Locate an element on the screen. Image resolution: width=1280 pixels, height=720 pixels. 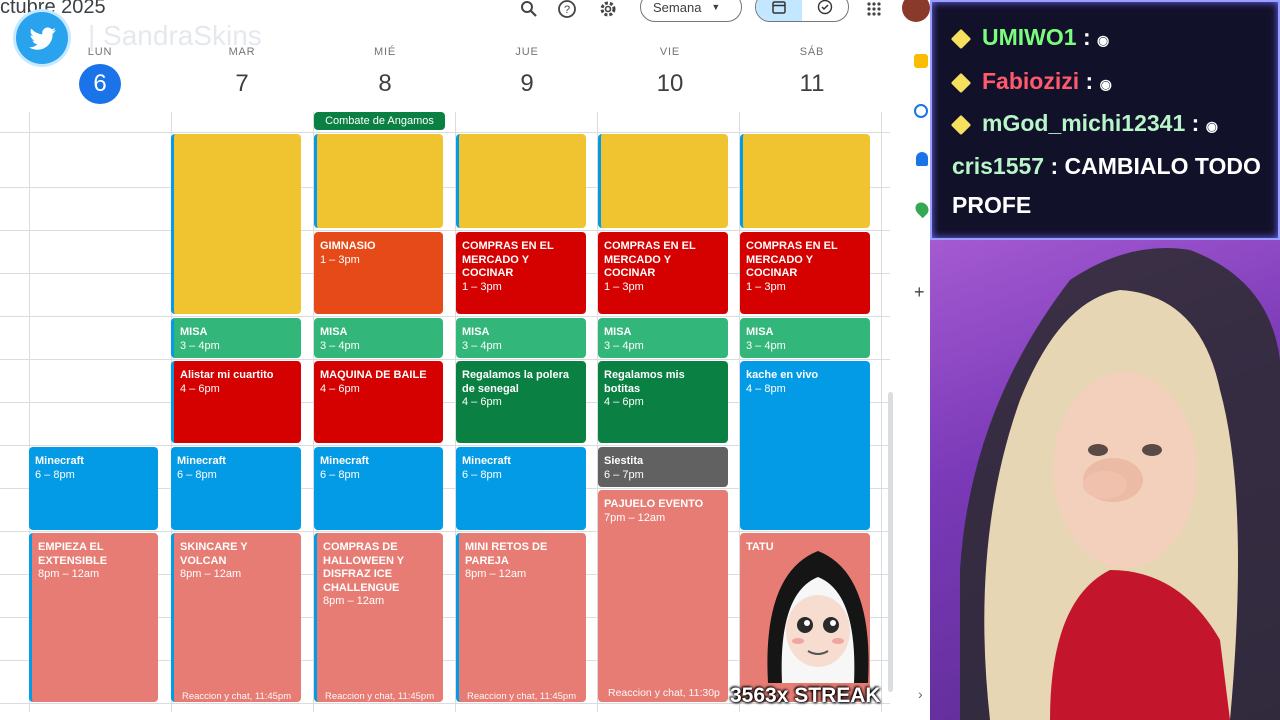
event-block-fri is located at coordinates (663, 181).